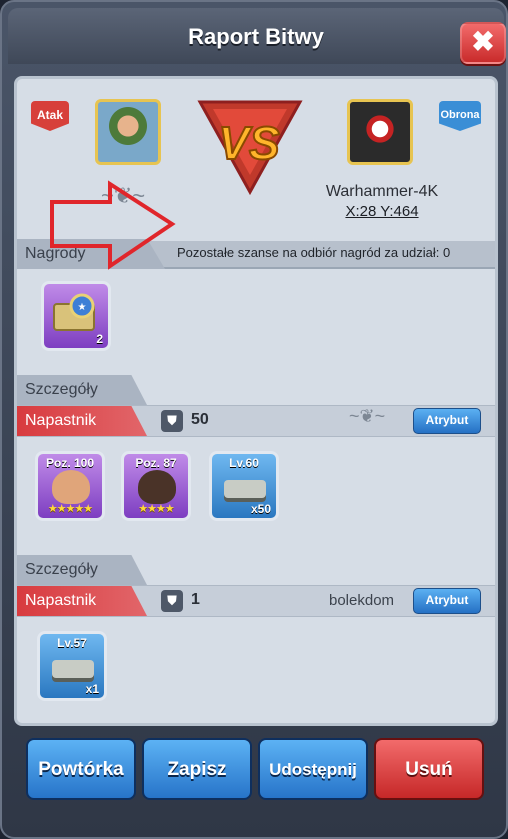  I want to click on save-button: Zapisz, so click(197, 769).